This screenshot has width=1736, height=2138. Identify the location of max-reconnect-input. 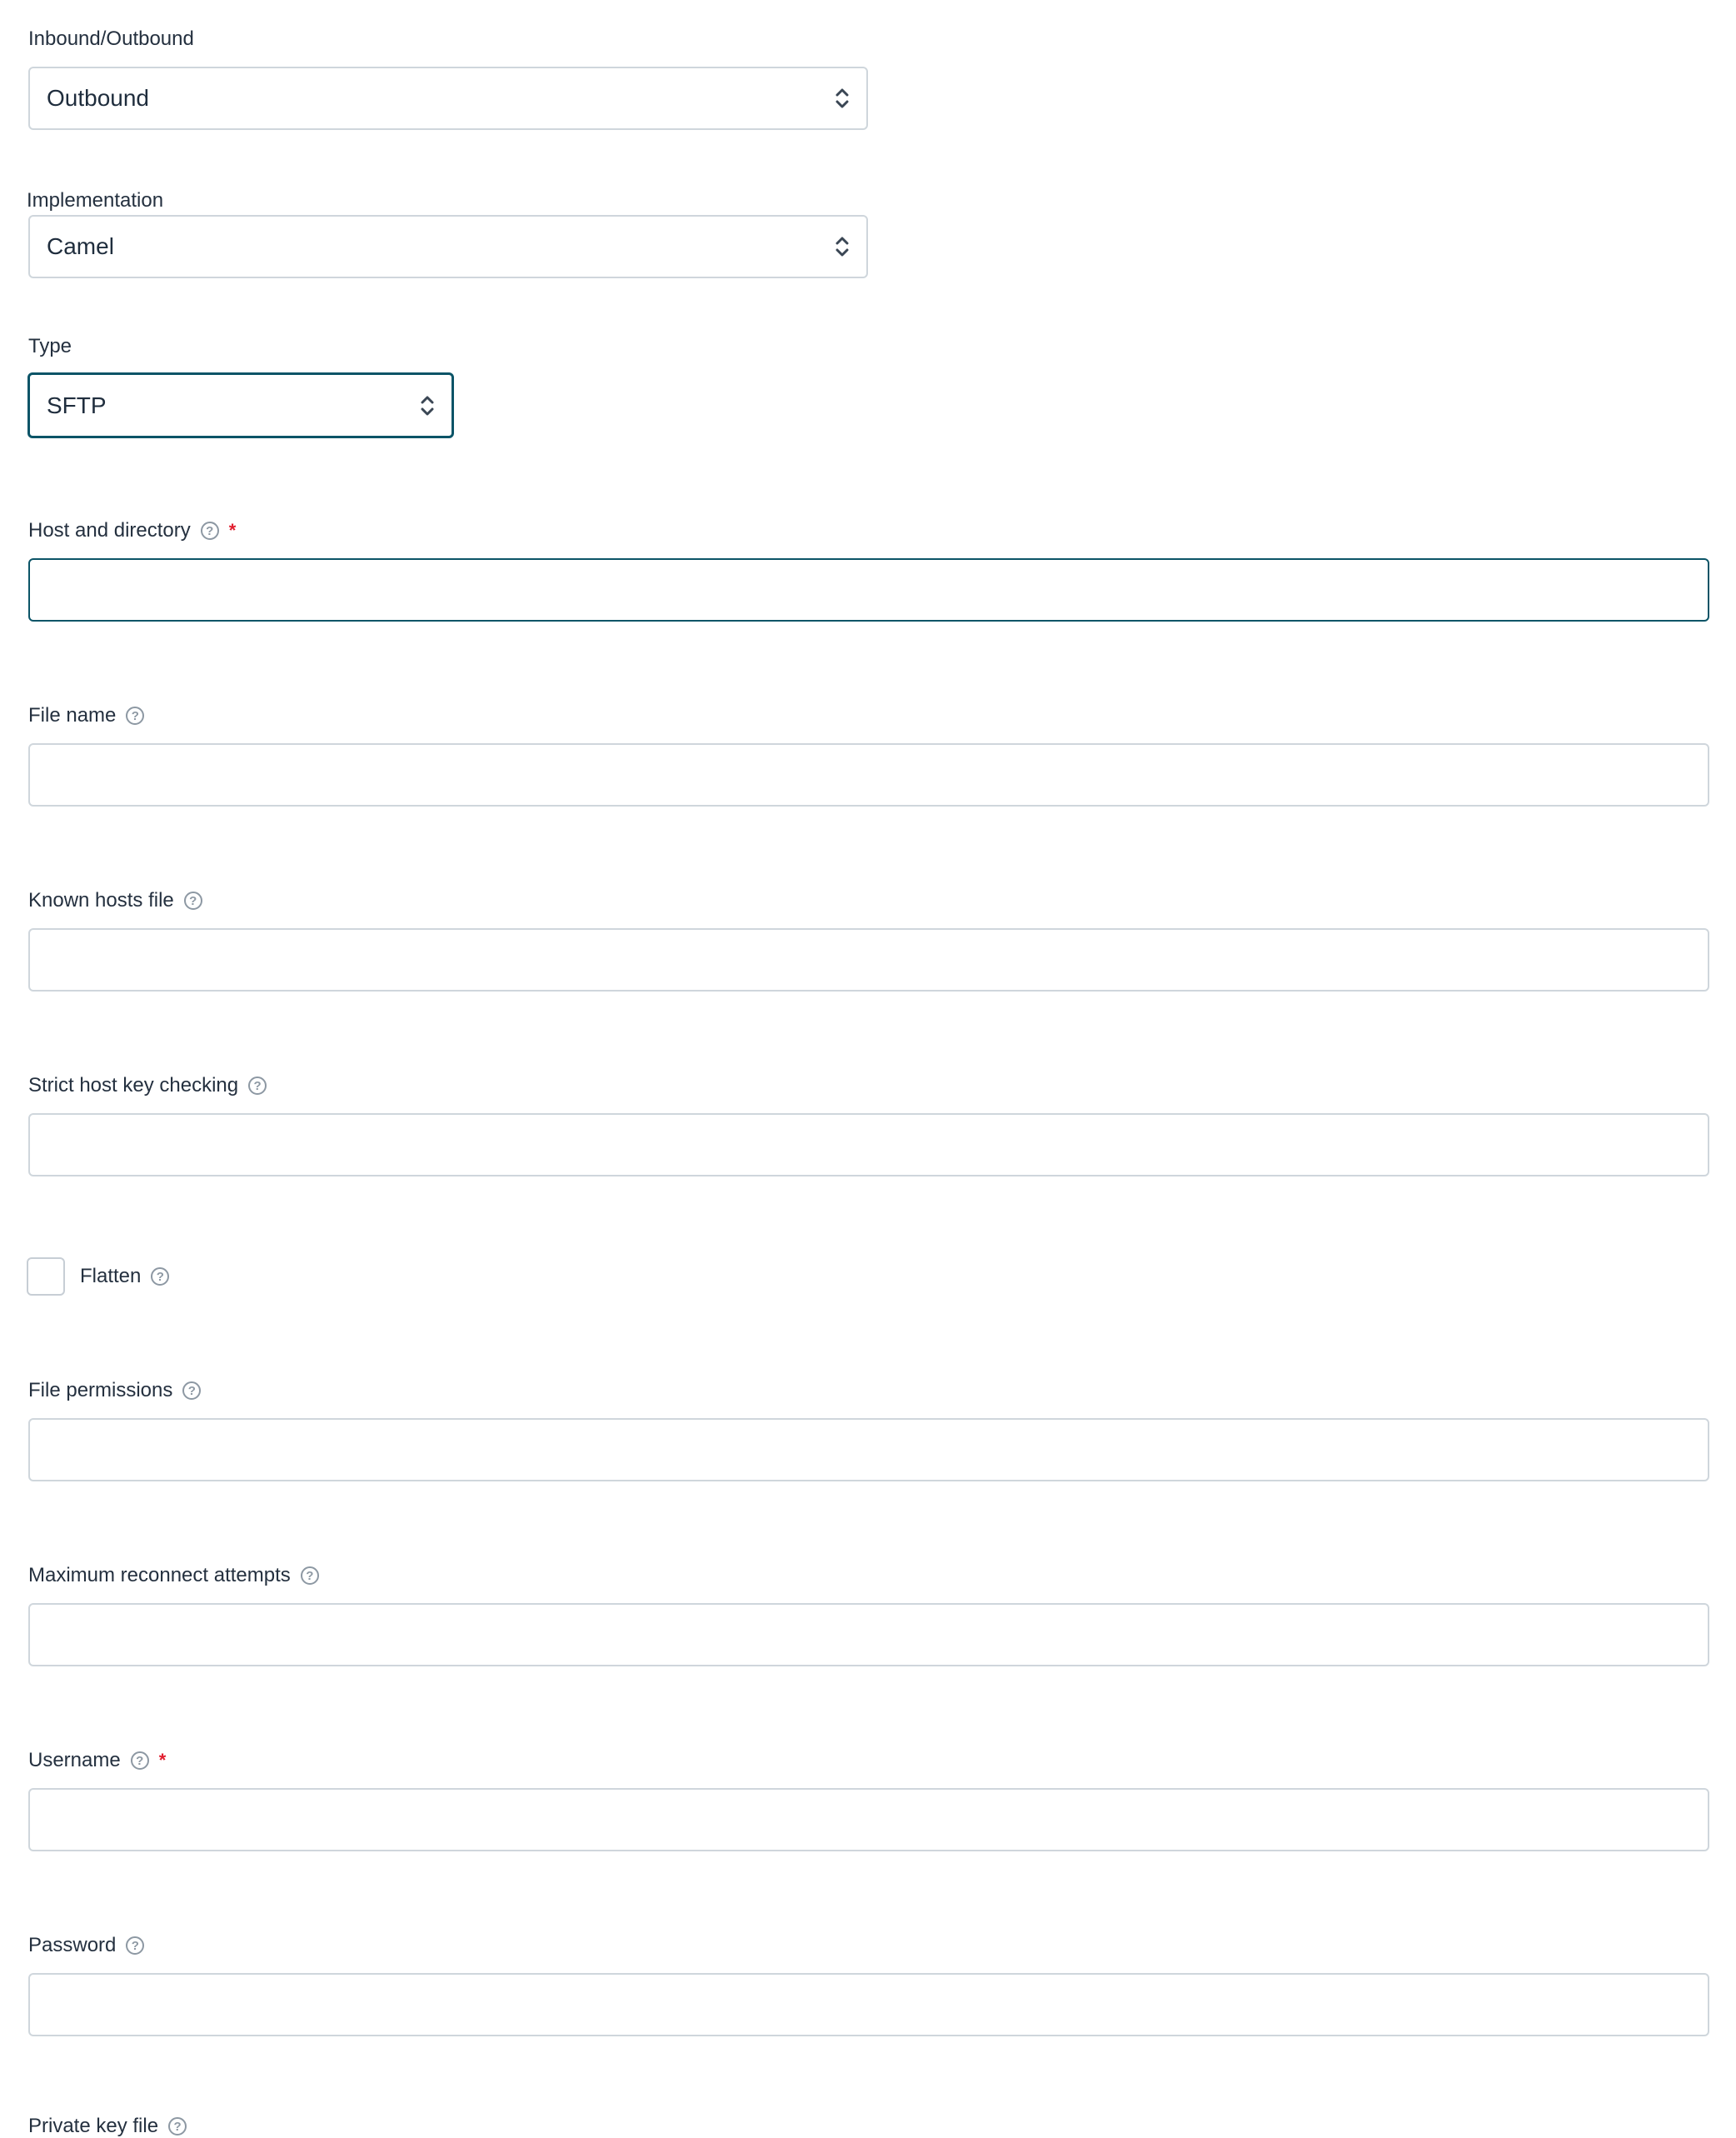
(869, 1634).